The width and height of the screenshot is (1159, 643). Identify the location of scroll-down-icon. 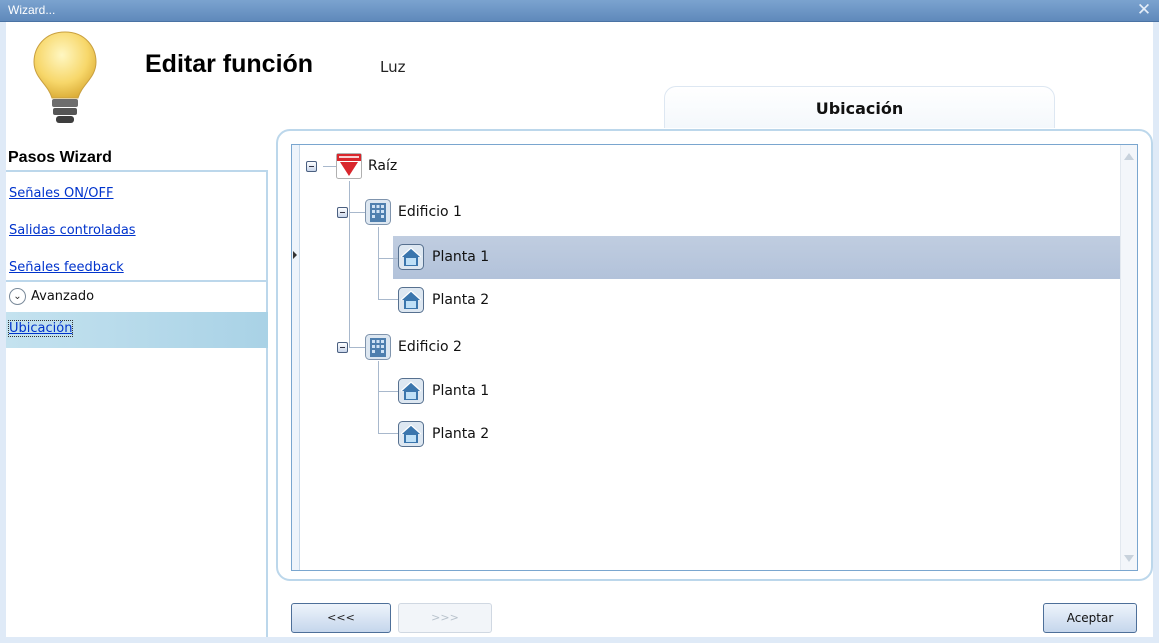
(1129, 558).